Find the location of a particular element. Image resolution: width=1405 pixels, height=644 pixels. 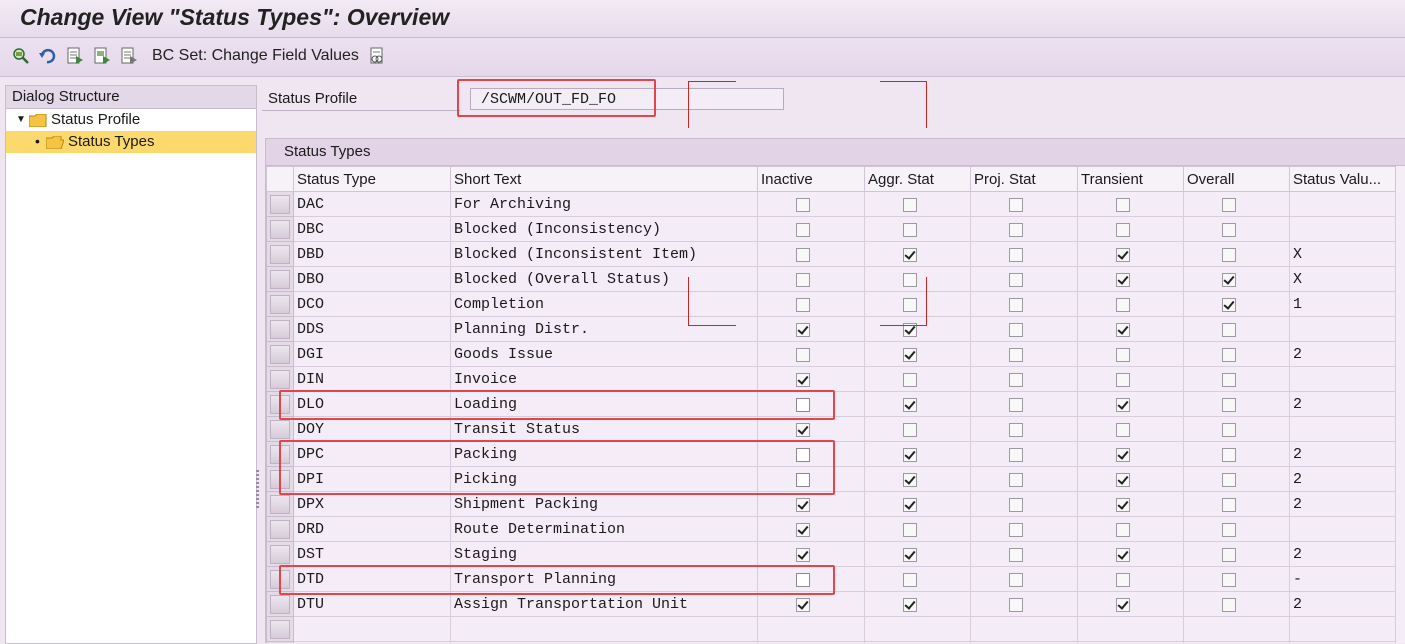

undo-icon is located at coordinates (47, 56).